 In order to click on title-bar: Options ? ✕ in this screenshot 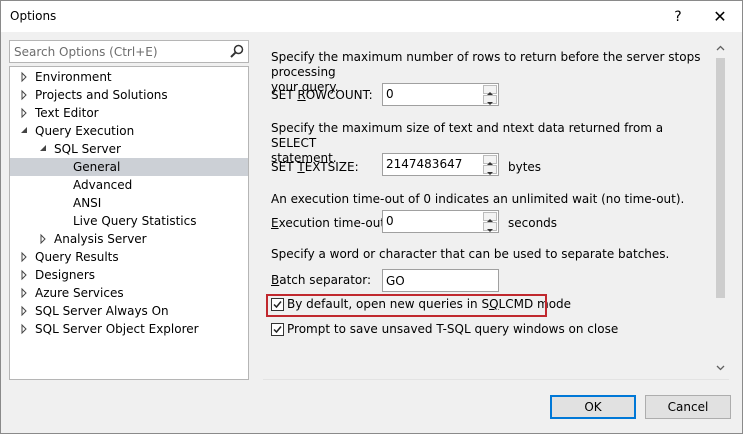, I will do `click(371, 16)`.